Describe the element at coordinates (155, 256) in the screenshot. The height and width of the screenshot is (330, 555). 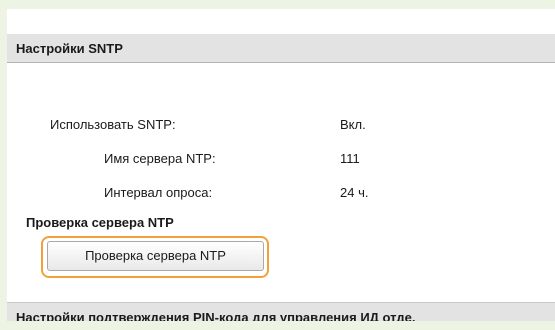
I see `check-ntp-server-button: Проверка сервера NTP` at that location.